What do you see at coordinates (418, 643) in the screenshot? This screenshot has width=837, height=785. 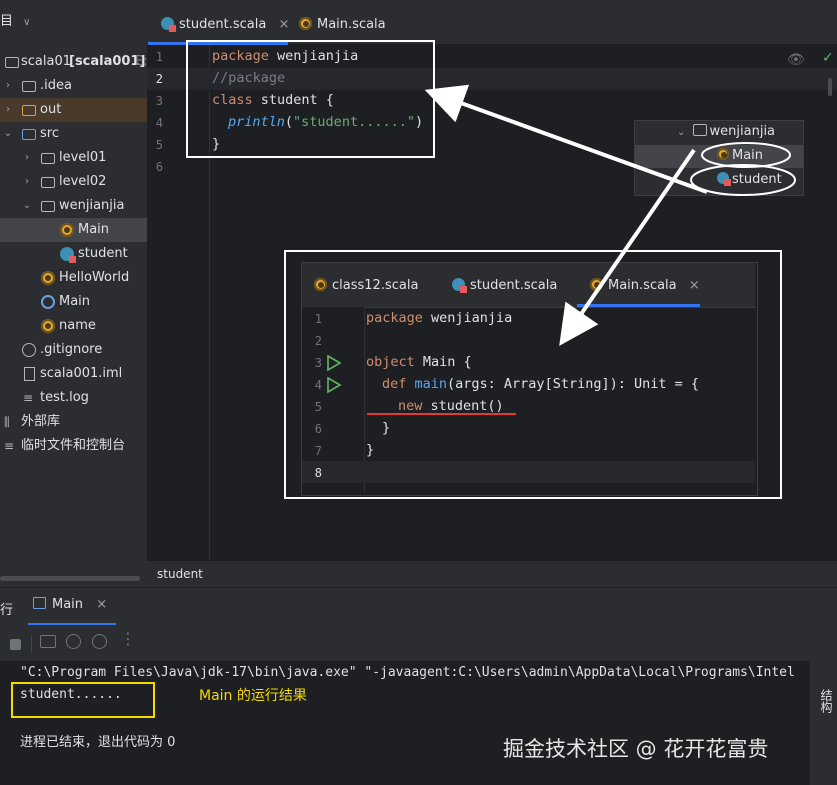 I see `run-toolbar: ⋮` at bounding box center [418, 643].